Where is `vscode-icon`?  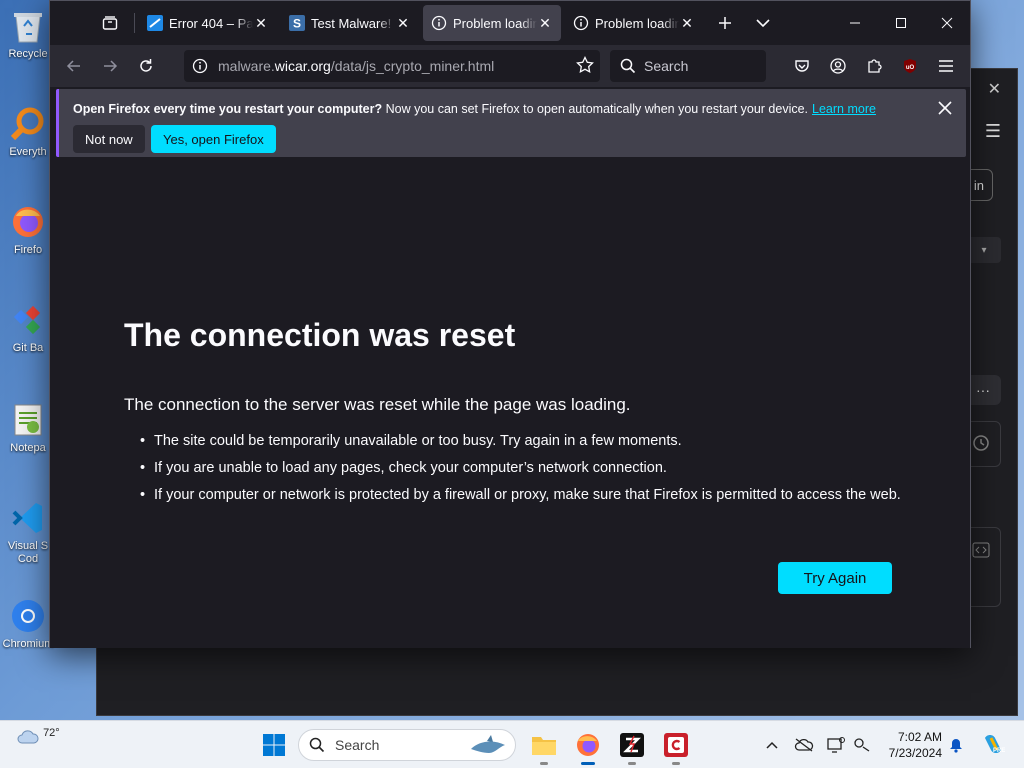
vscode-icon is located at coordinates (28, 518).